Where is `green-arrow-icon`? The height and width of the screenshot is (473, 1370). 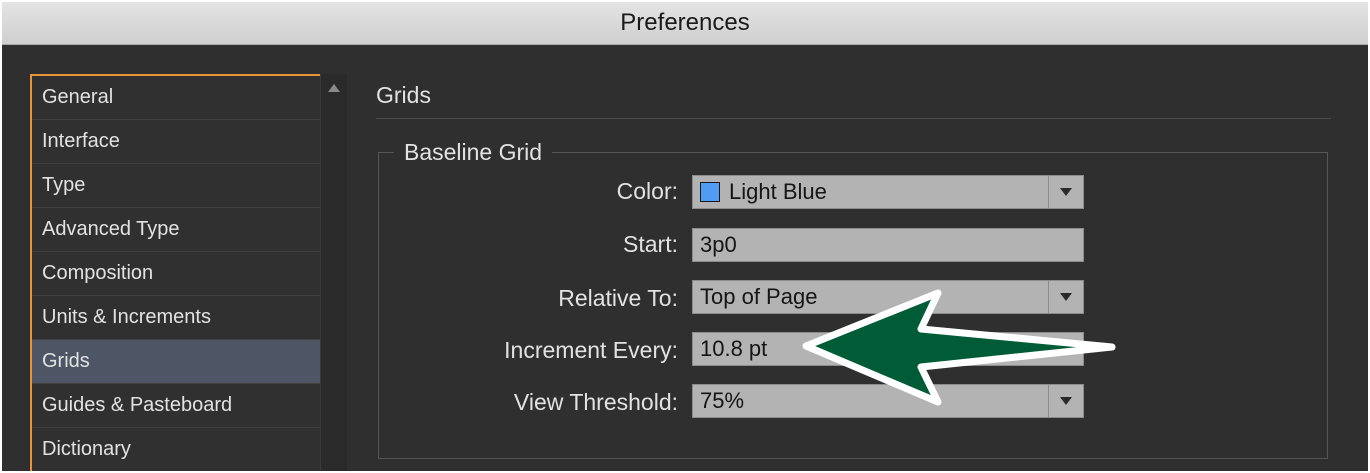 green-arrow-icon is located at coordinates (959, 347).